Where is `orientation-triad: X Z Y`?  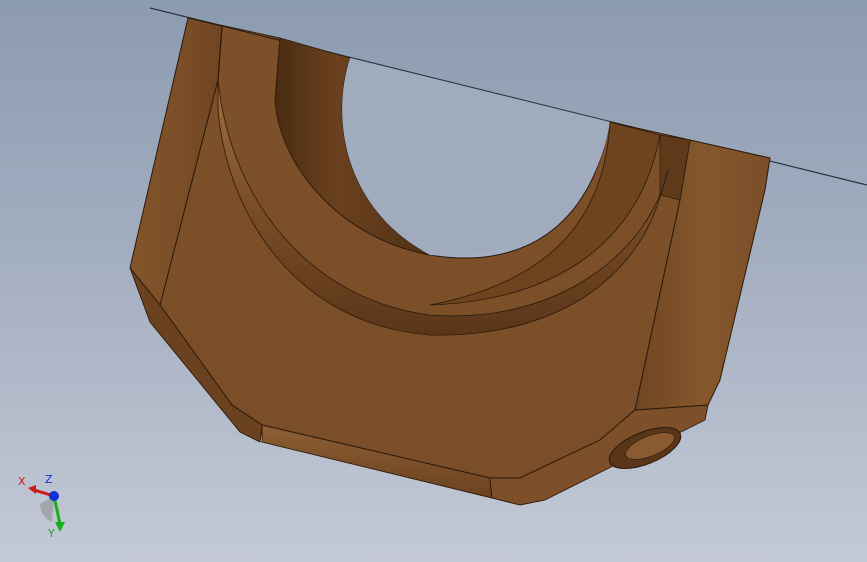
orientation-triad: X Z Y is located at coordinates (44, 509).